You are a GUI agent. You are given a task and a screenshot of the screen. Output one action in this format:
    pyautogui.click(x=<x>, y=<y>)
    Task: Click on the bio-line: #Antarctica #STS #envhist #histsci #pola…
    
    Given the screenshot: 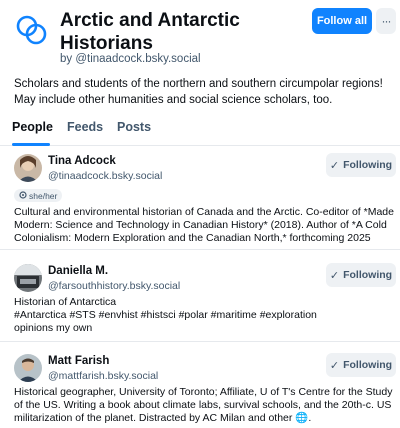 What is the action you would take?
    pyautogui.click(x=165, y=315)
    